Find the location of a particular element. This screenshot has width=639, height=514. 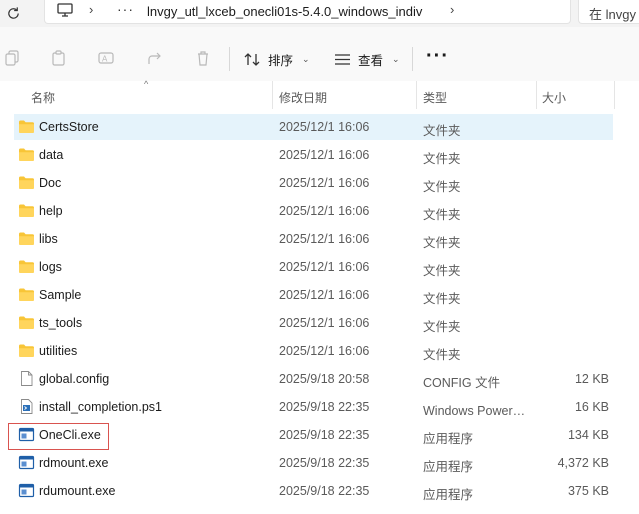

file-row-data: data 2025/12/1 16:06 文件夹 is located at coordinates (313, 155).